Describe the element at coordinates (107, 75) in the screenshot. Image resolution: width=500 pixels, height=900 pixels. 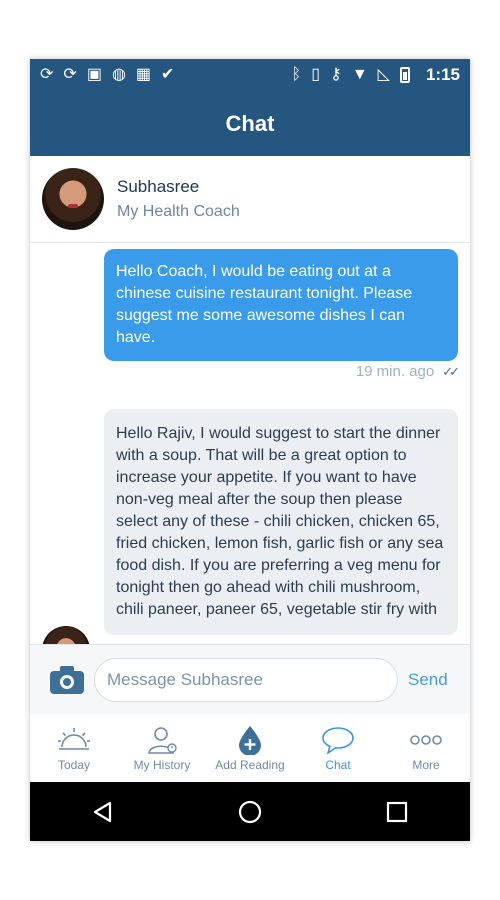
I see `status-notifications: ⟳ ⟳ ▣ ◍ ▦ ✔` at that location.